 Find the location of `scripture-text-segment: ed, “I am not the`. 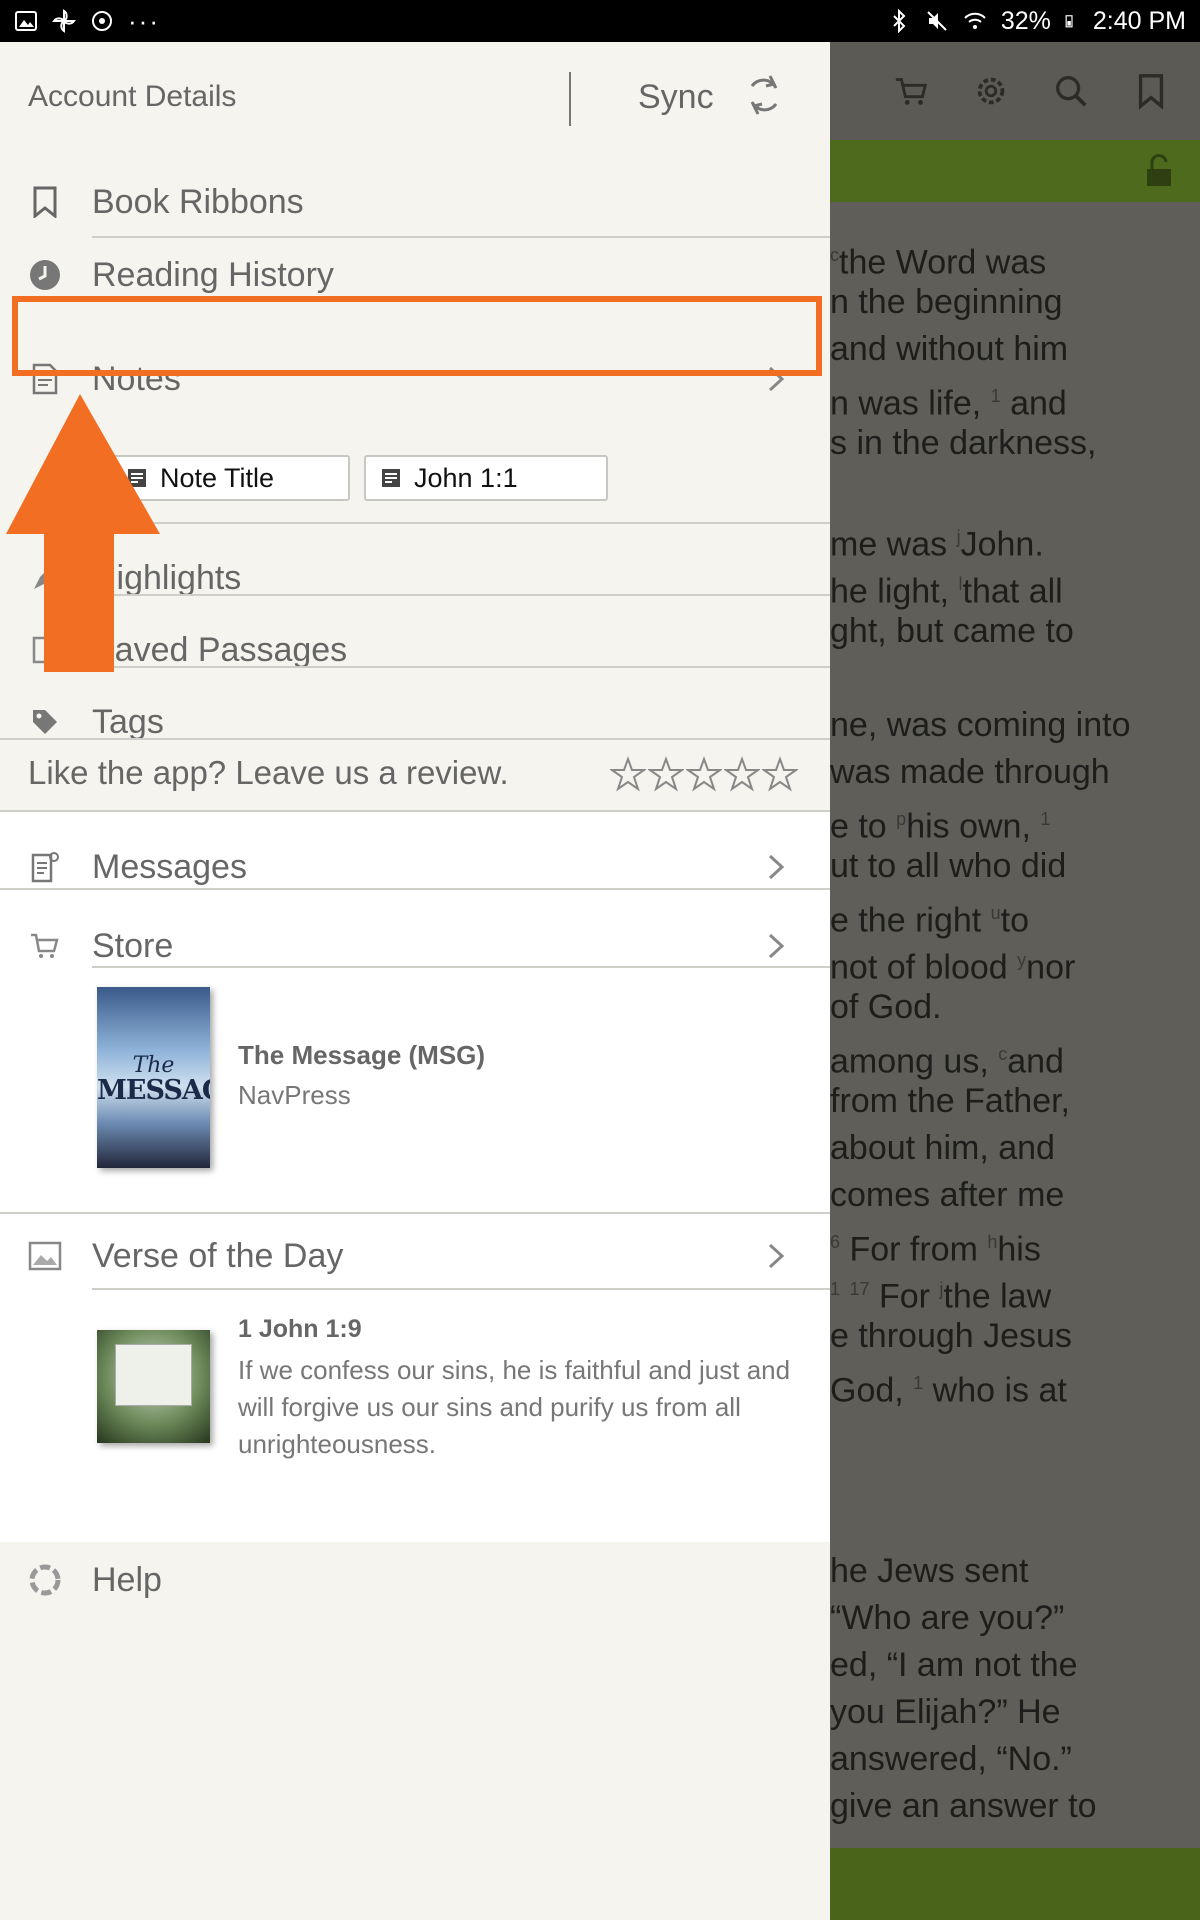

scripture-text-segment: ed, “I am not the is located at coordinates (954, 1665).